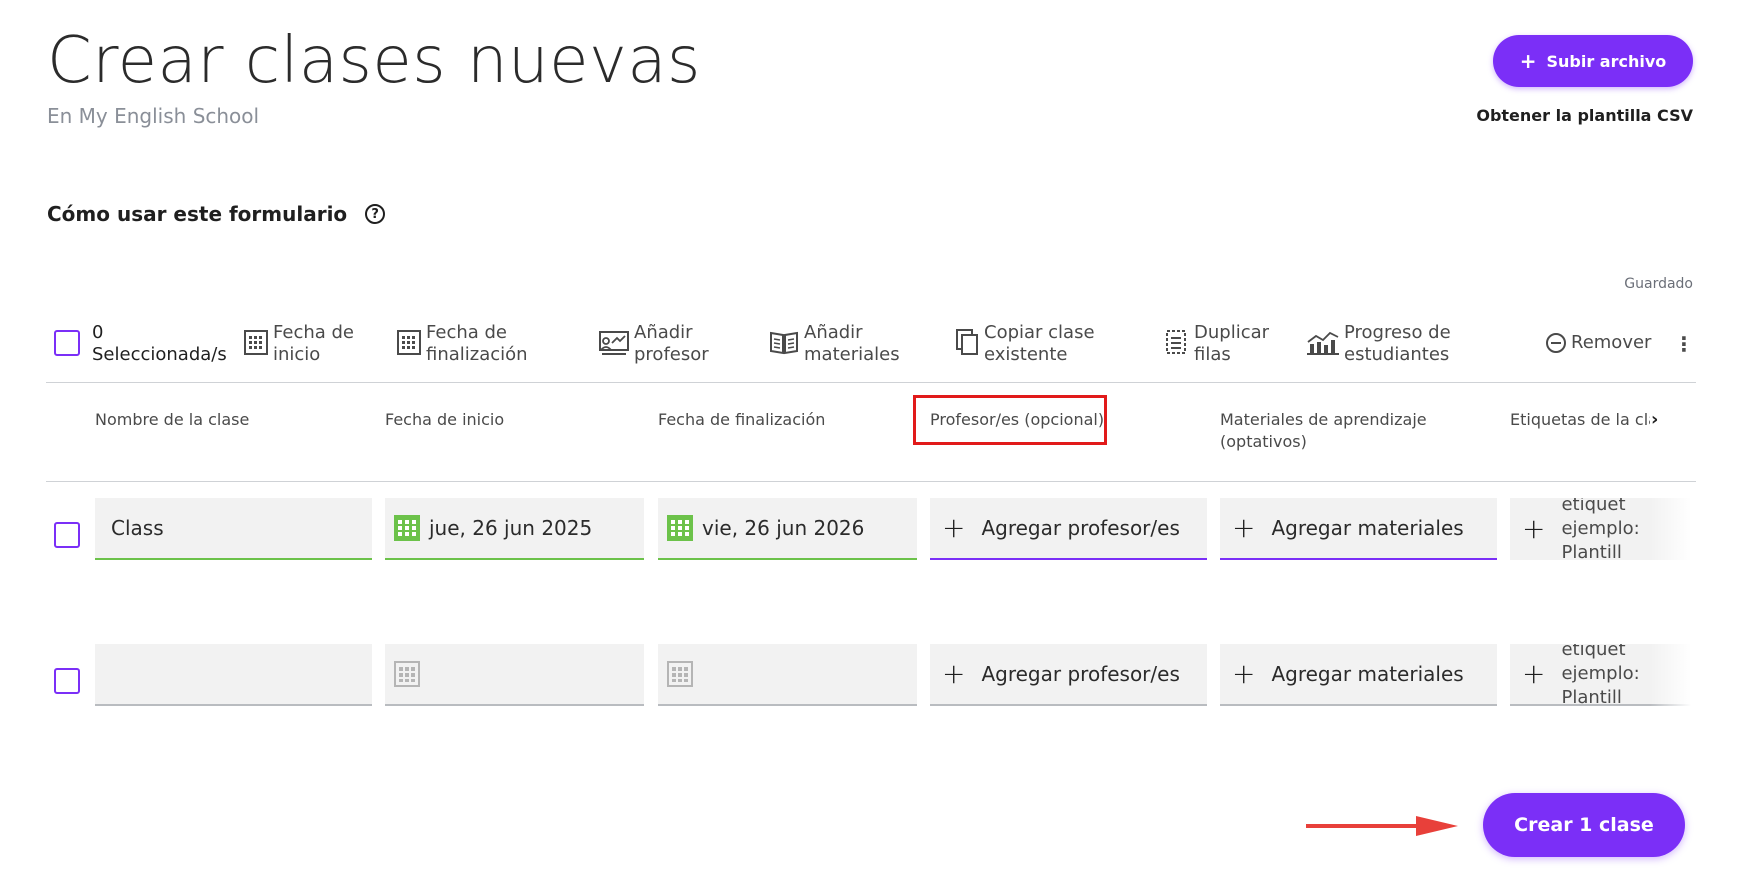 The image size is (1745, 896). Describe the element at coordinates (374, 61) in the screenshot. I see `page-title: Crear clases nuevas` at that location.